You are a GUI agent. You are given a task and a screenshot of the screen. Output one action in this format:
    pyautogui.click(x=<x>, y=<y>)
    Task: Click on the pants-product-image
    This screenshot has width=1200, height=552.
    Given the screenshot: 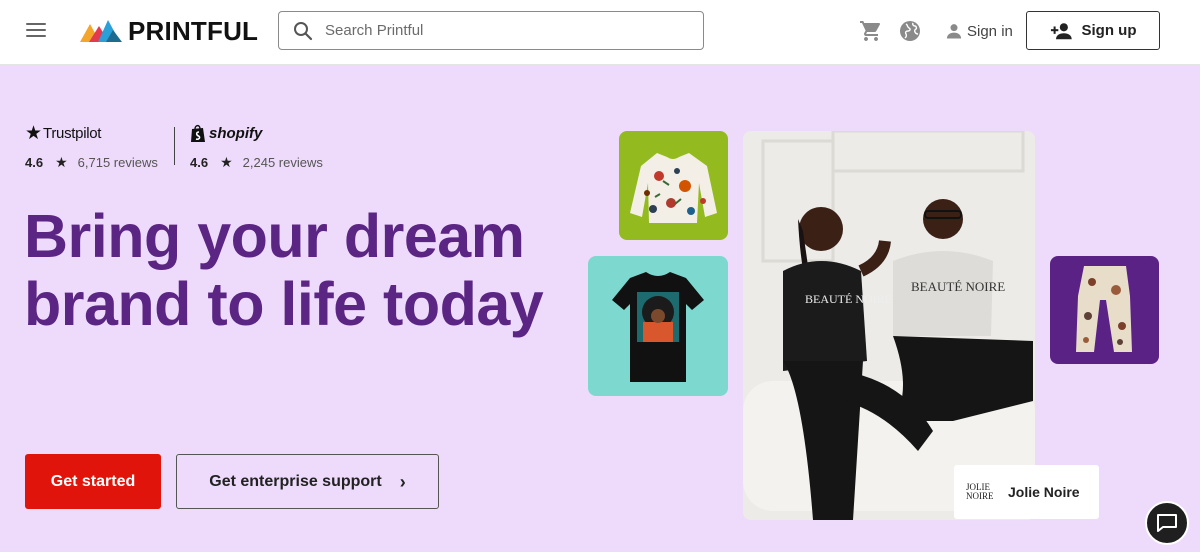 What is the action you would take?
    pyautogui.click(x=1104, y=310)
    